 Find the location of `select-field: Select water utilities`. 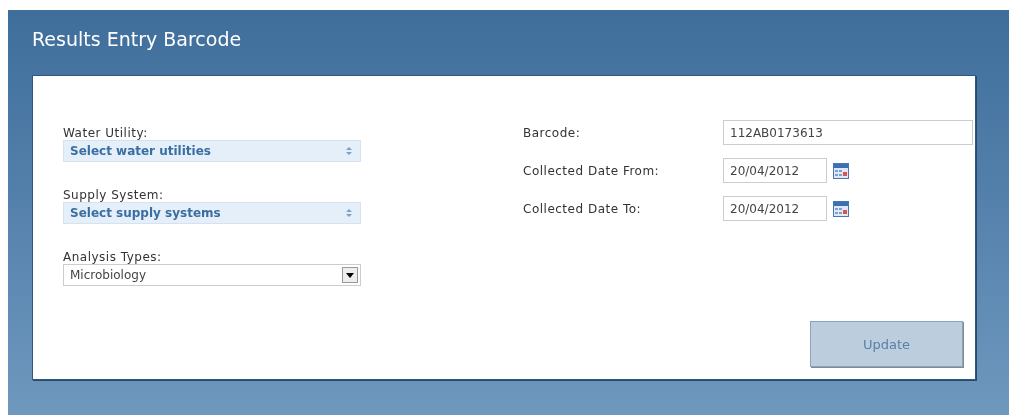

select-field: Select water utilities is located at coordinates (212, 151).